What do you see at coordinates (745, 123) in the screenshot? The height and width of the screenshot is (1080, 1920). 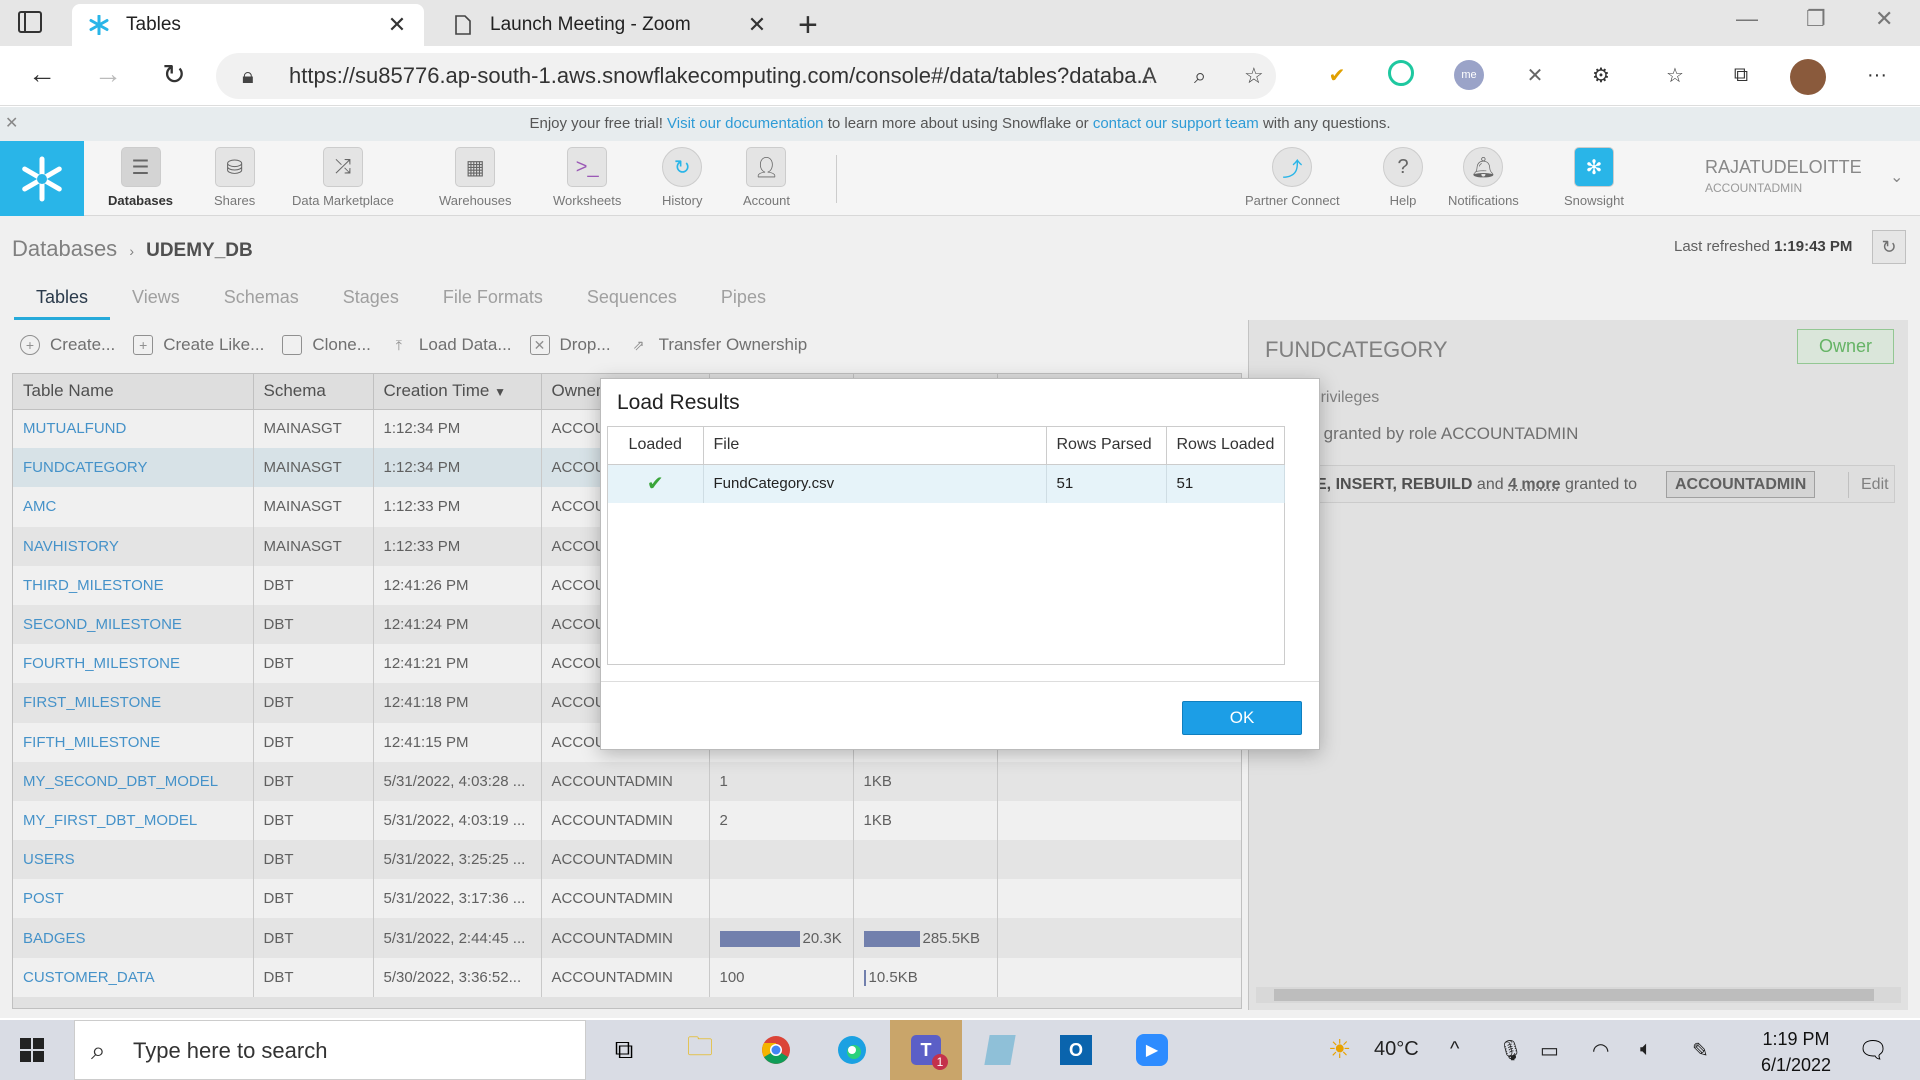 I see `documentation-link: Visit our documentation` at bounding box center [745, 123].